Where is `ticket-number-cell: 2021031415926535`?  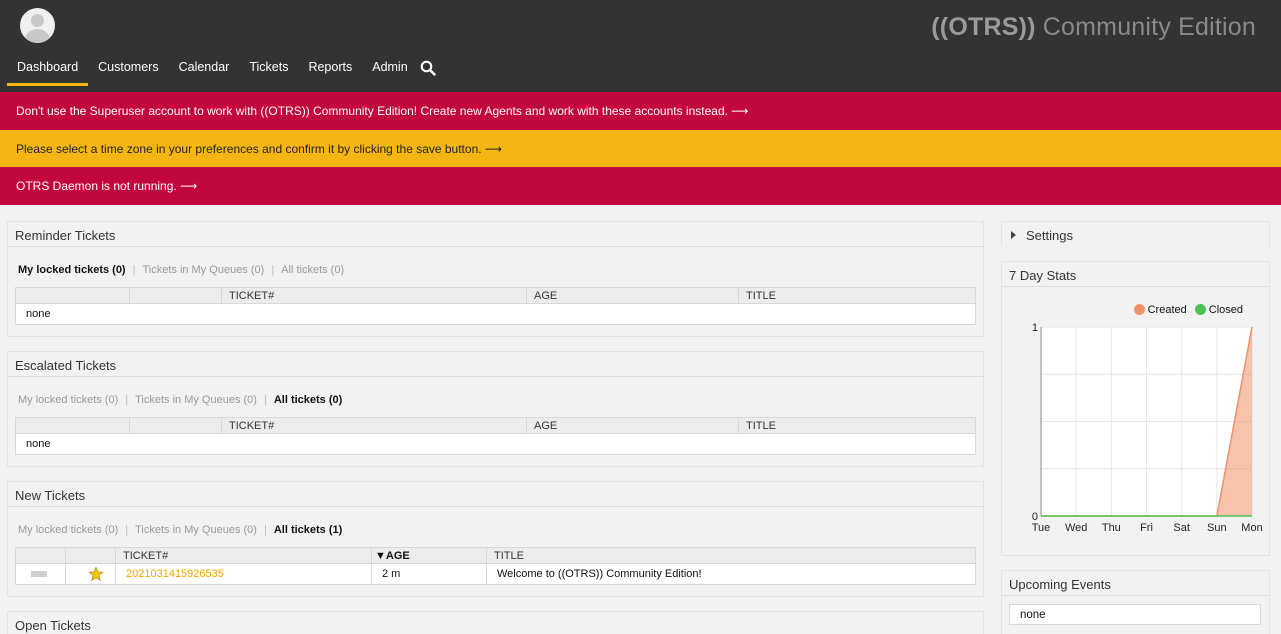
ticket-number-cell: 2021031415926535 is located at coordinates (243, 574).